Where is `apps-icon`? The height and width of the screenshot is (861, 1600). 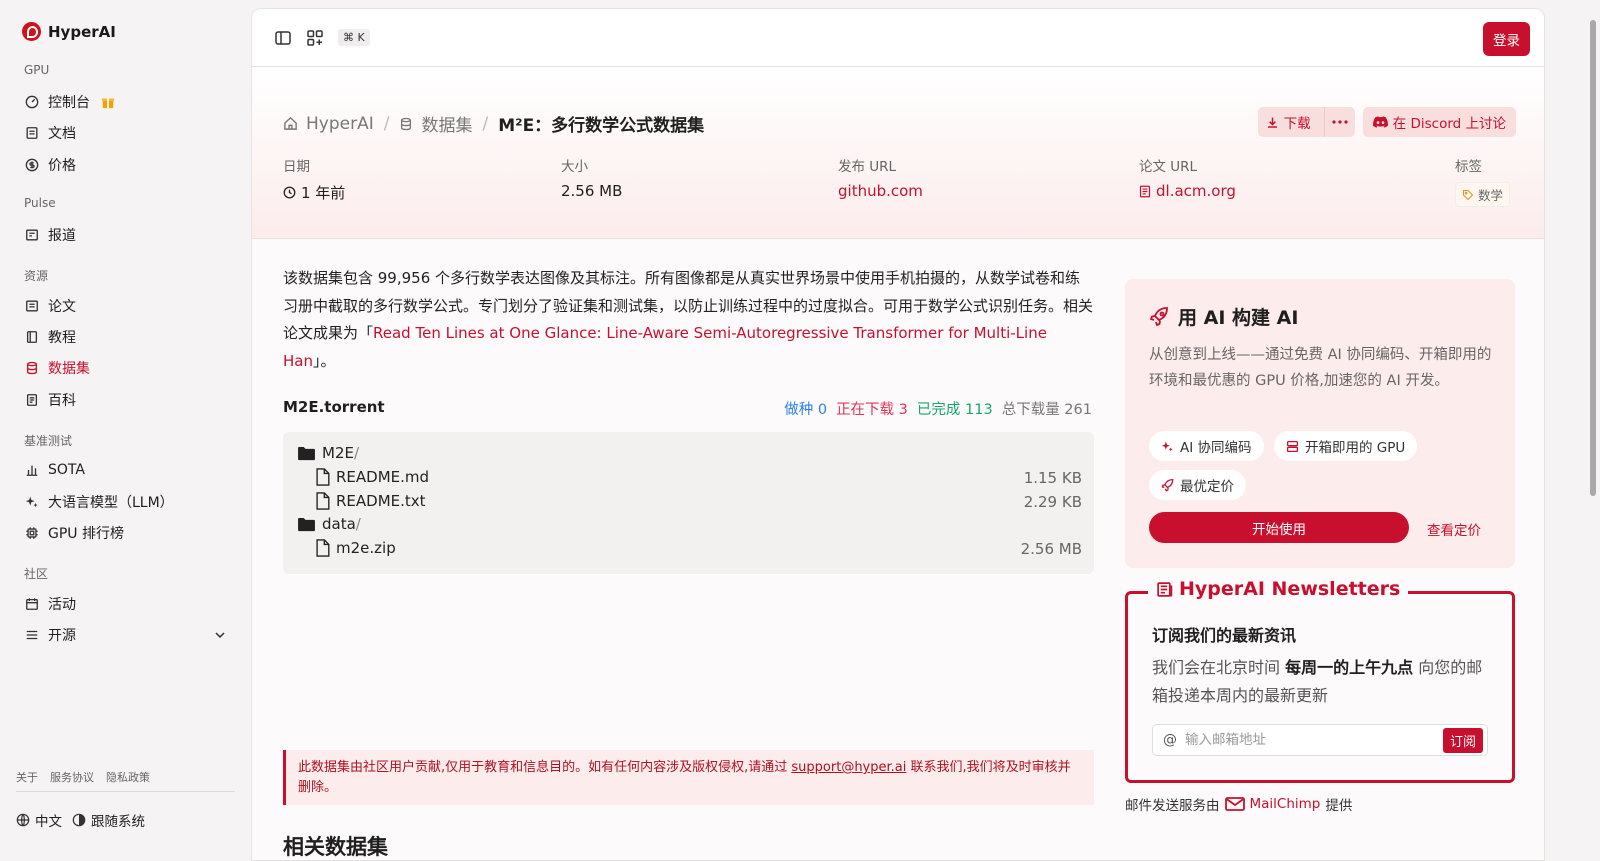
apps-icon is located at coordinates (315, 38).